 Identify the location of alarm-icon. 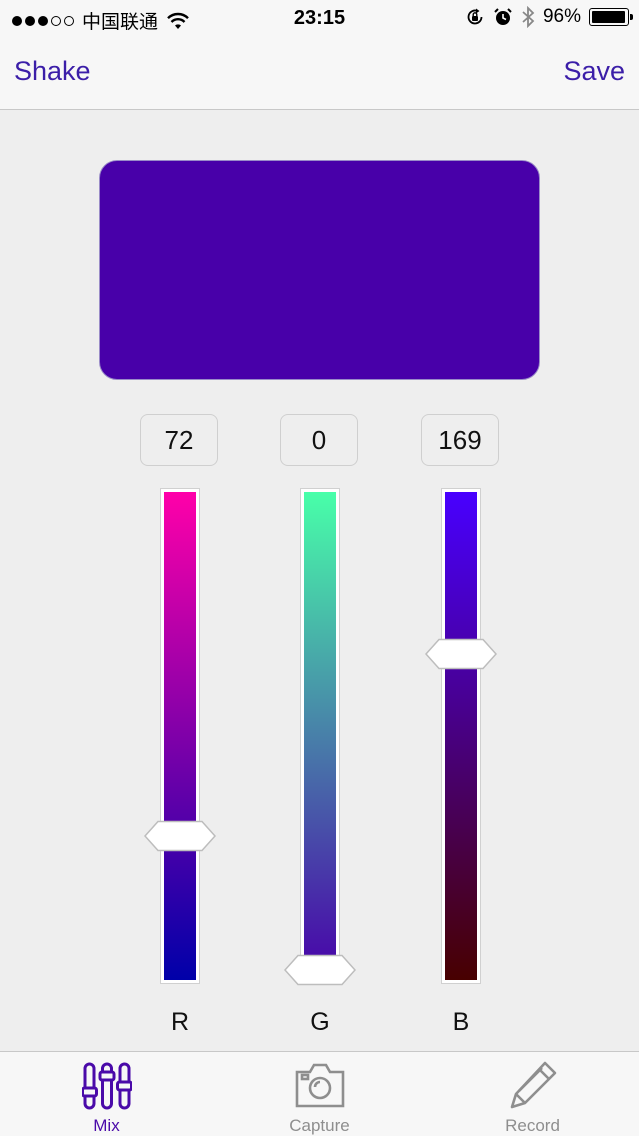
(503, 16).